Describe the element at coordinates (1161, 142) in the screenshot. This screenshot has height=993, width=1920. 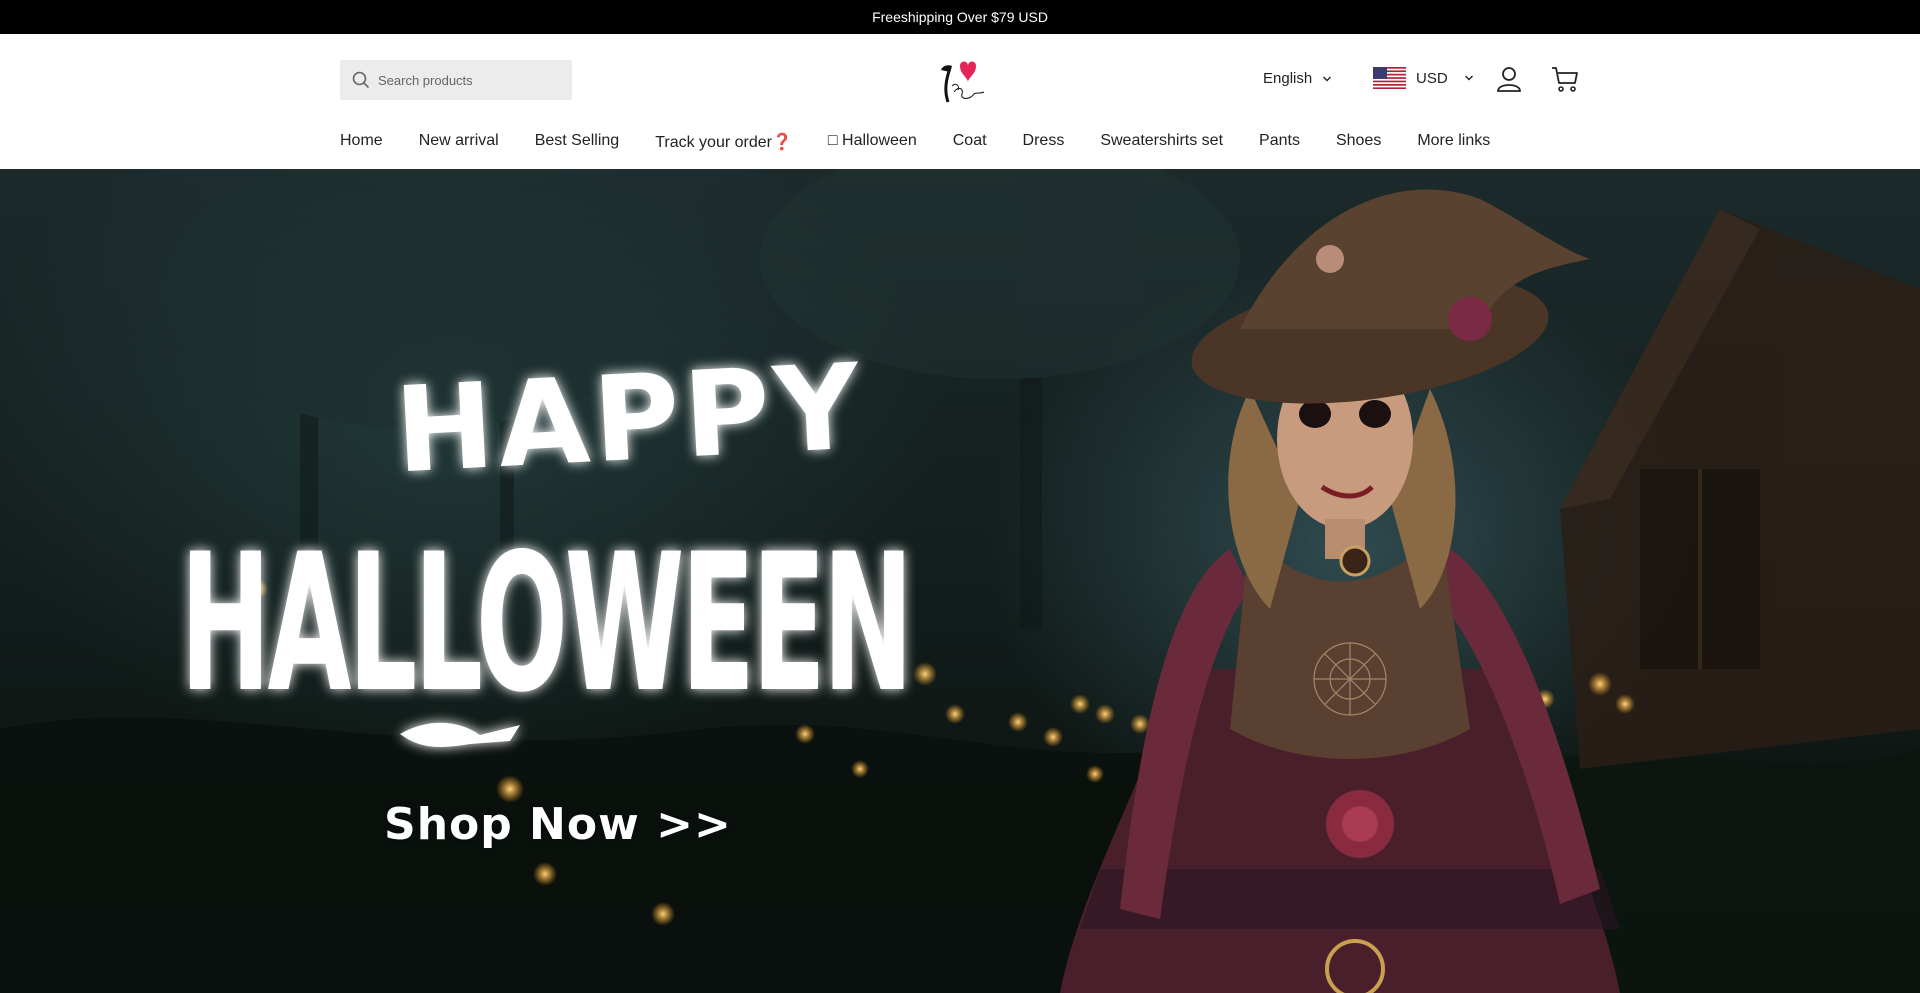
I see `nav-item-sweatershirts-set: Sweatershirts set` at that location.